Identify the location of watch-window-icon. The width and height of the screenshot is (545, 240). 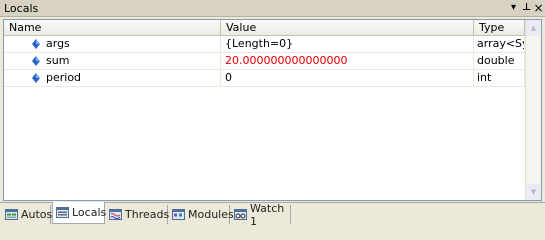
(240, 214).